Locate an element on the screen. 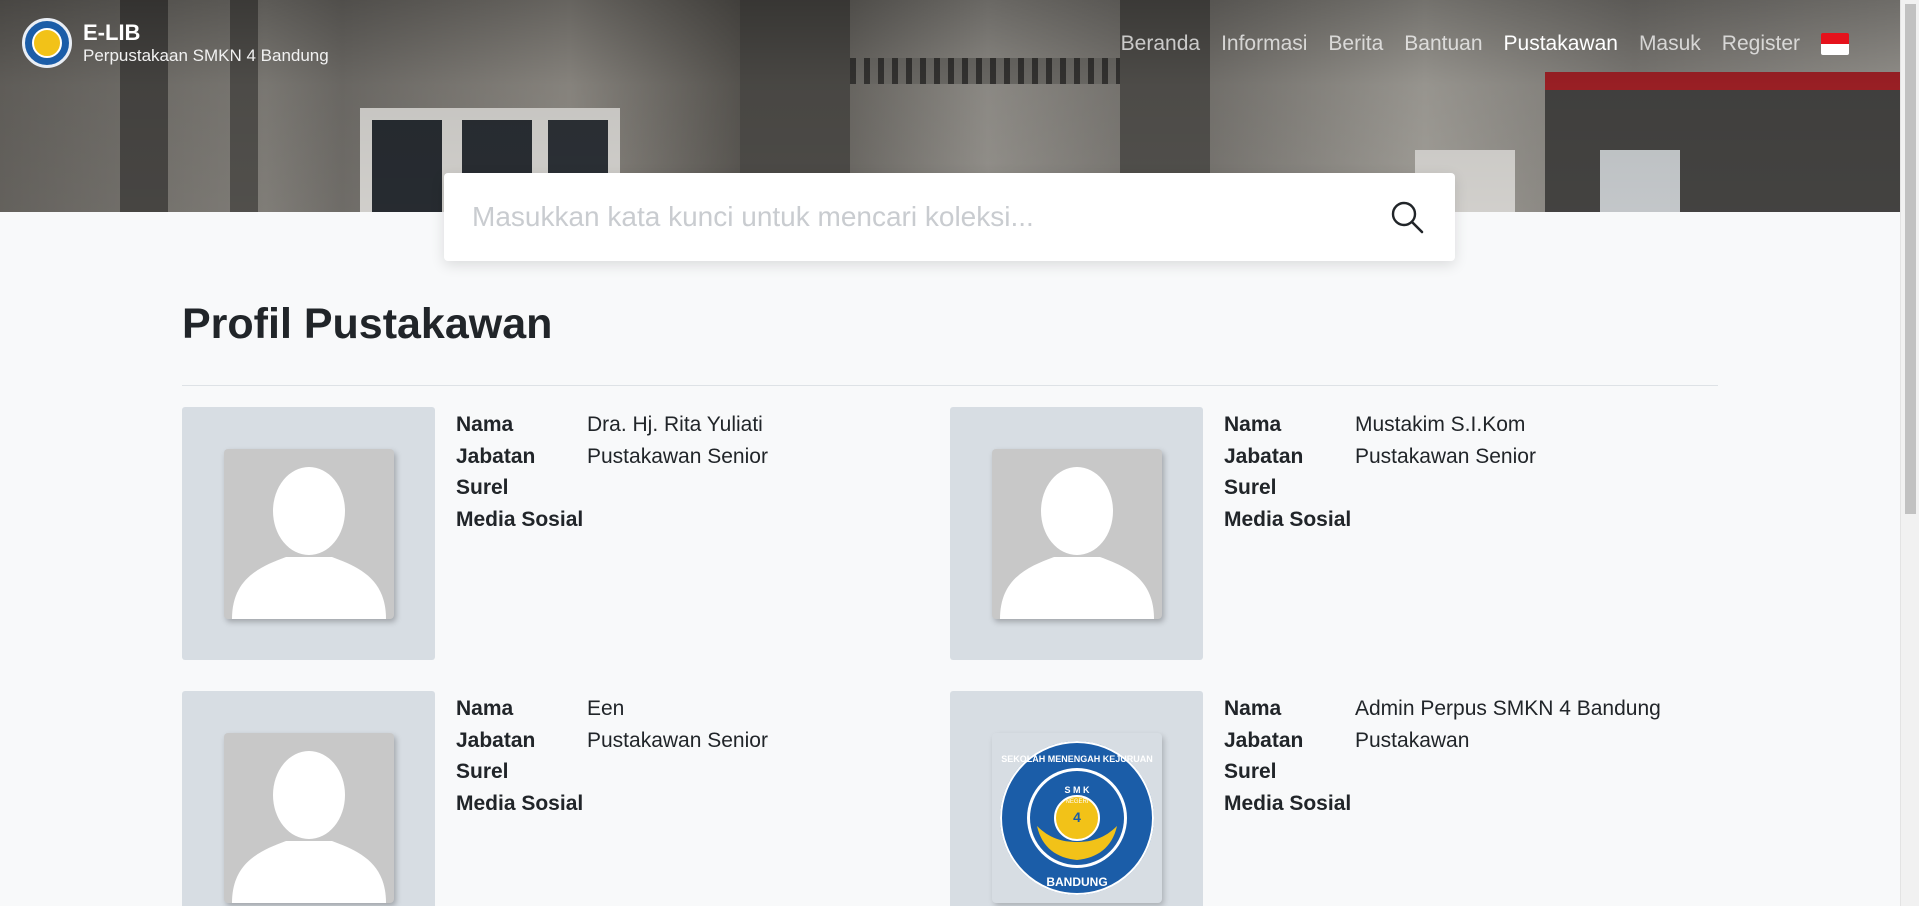  svg-text: SEKOLAH MENENGAH KEJURUAN is located at coordinates (1077, 759).